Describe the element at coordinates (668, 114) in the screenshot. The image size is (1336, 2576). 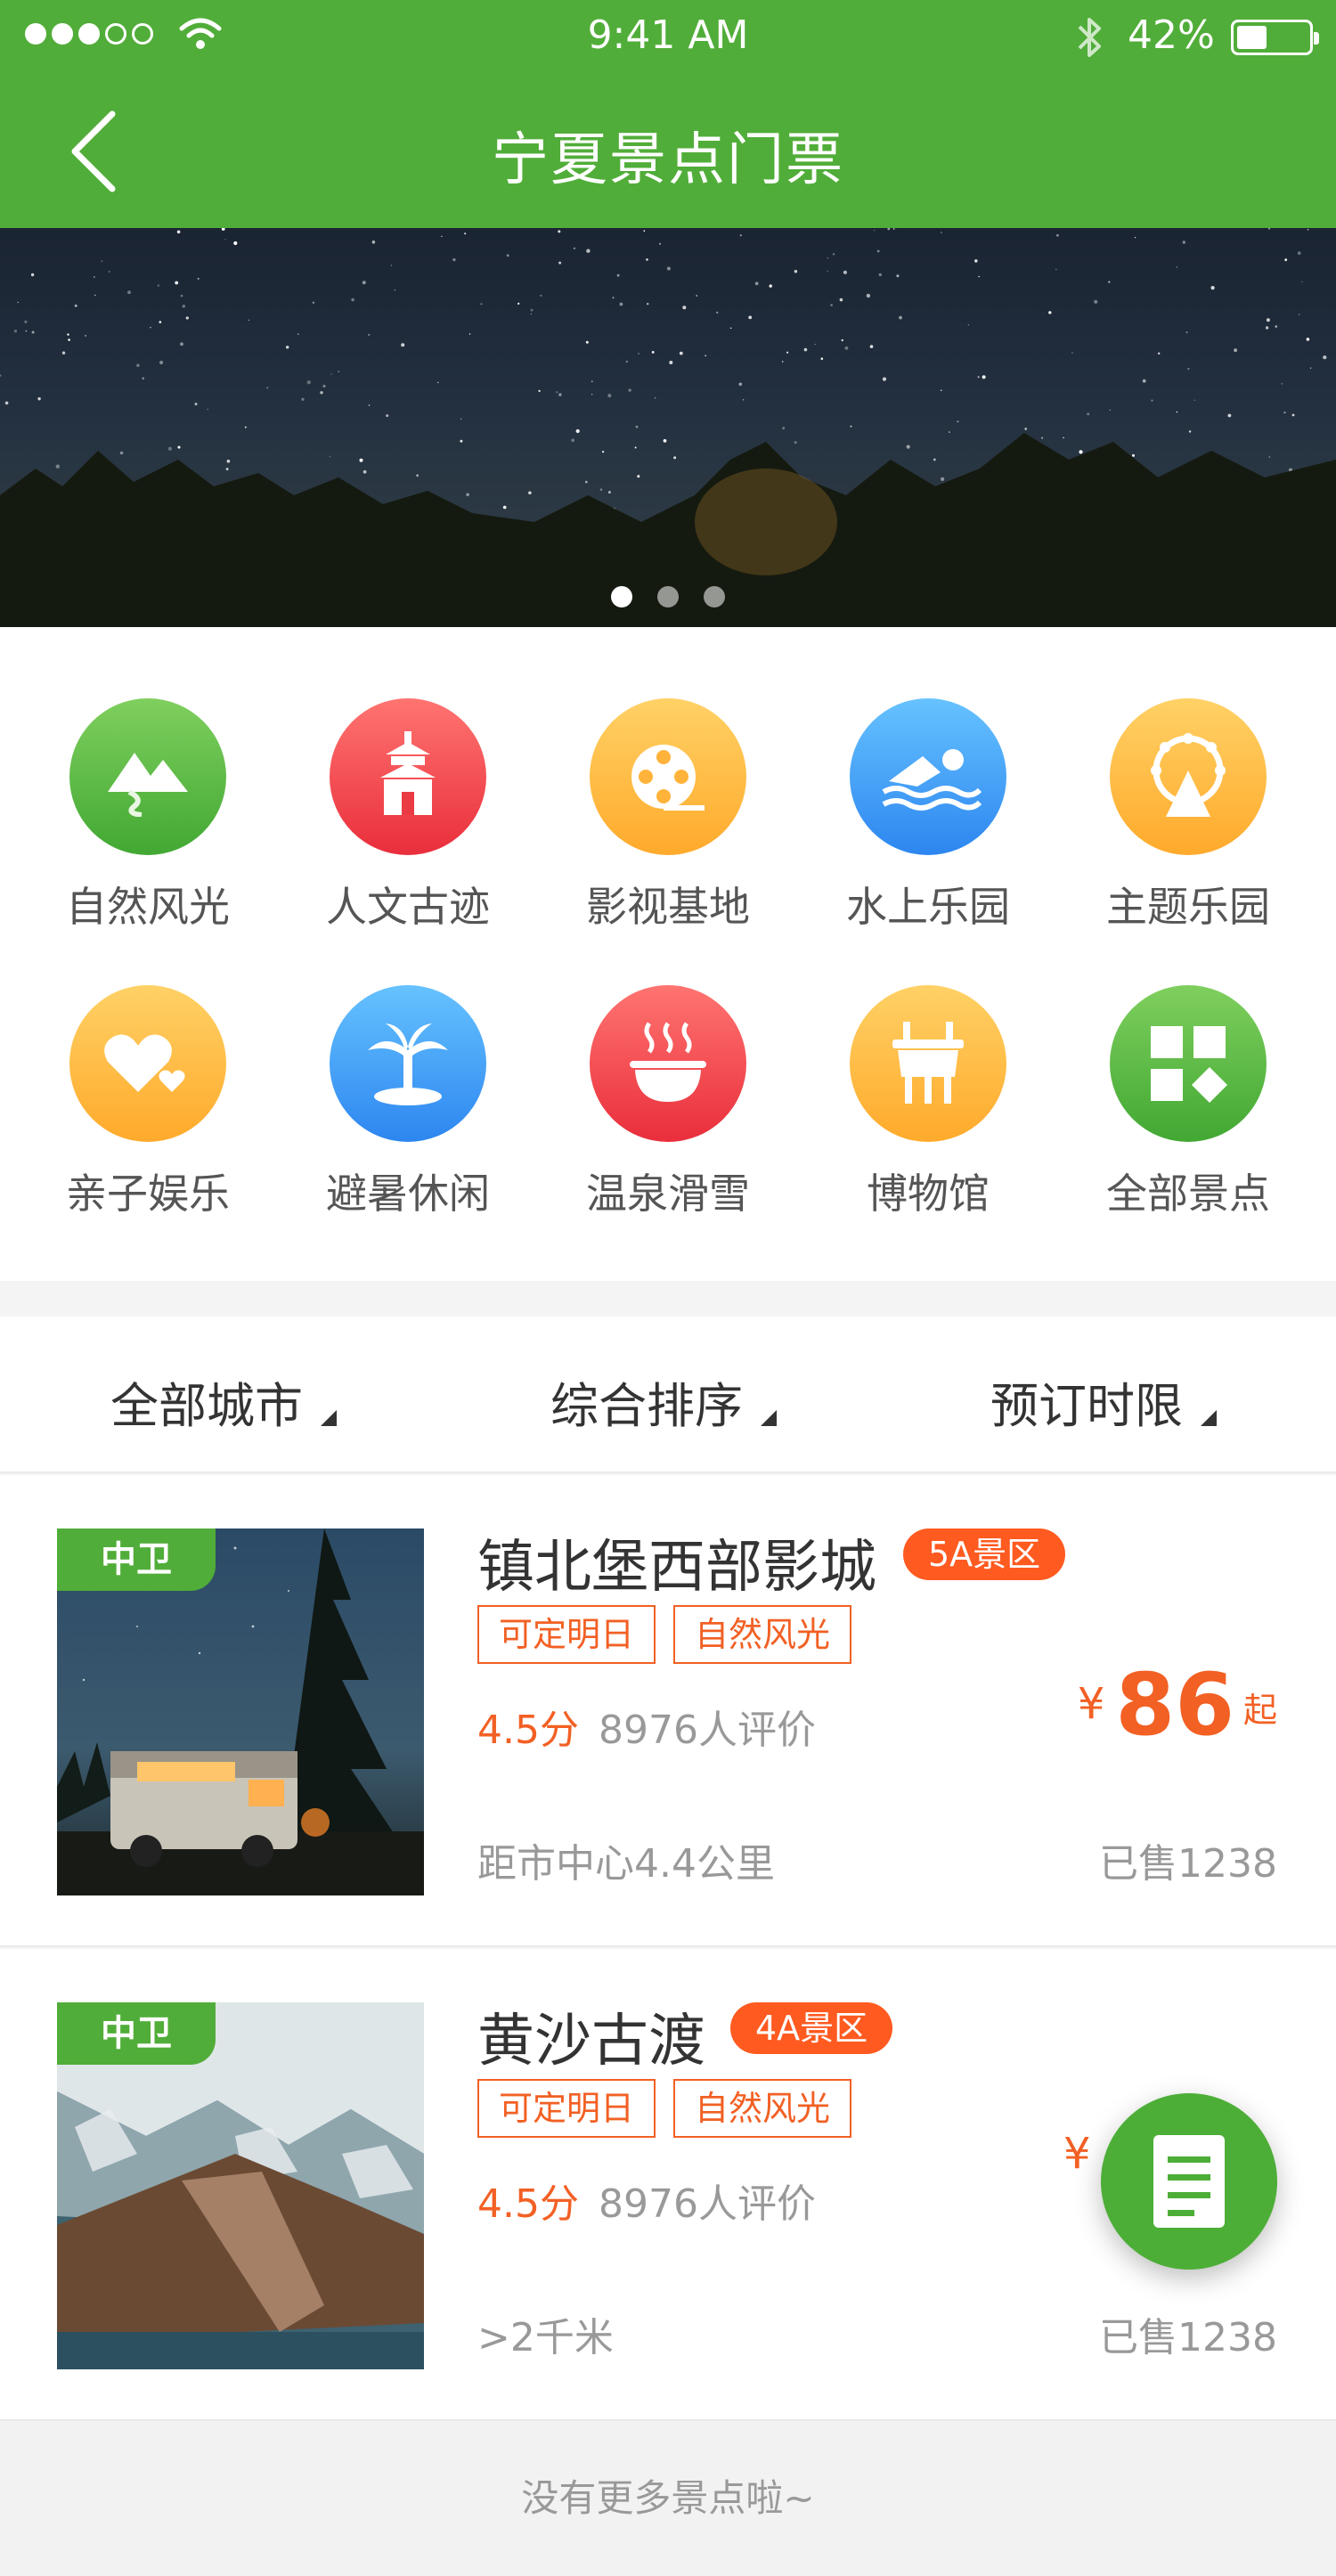
I see `app-header: 9:41 AM 42% 宁夏景点门票` at that location.